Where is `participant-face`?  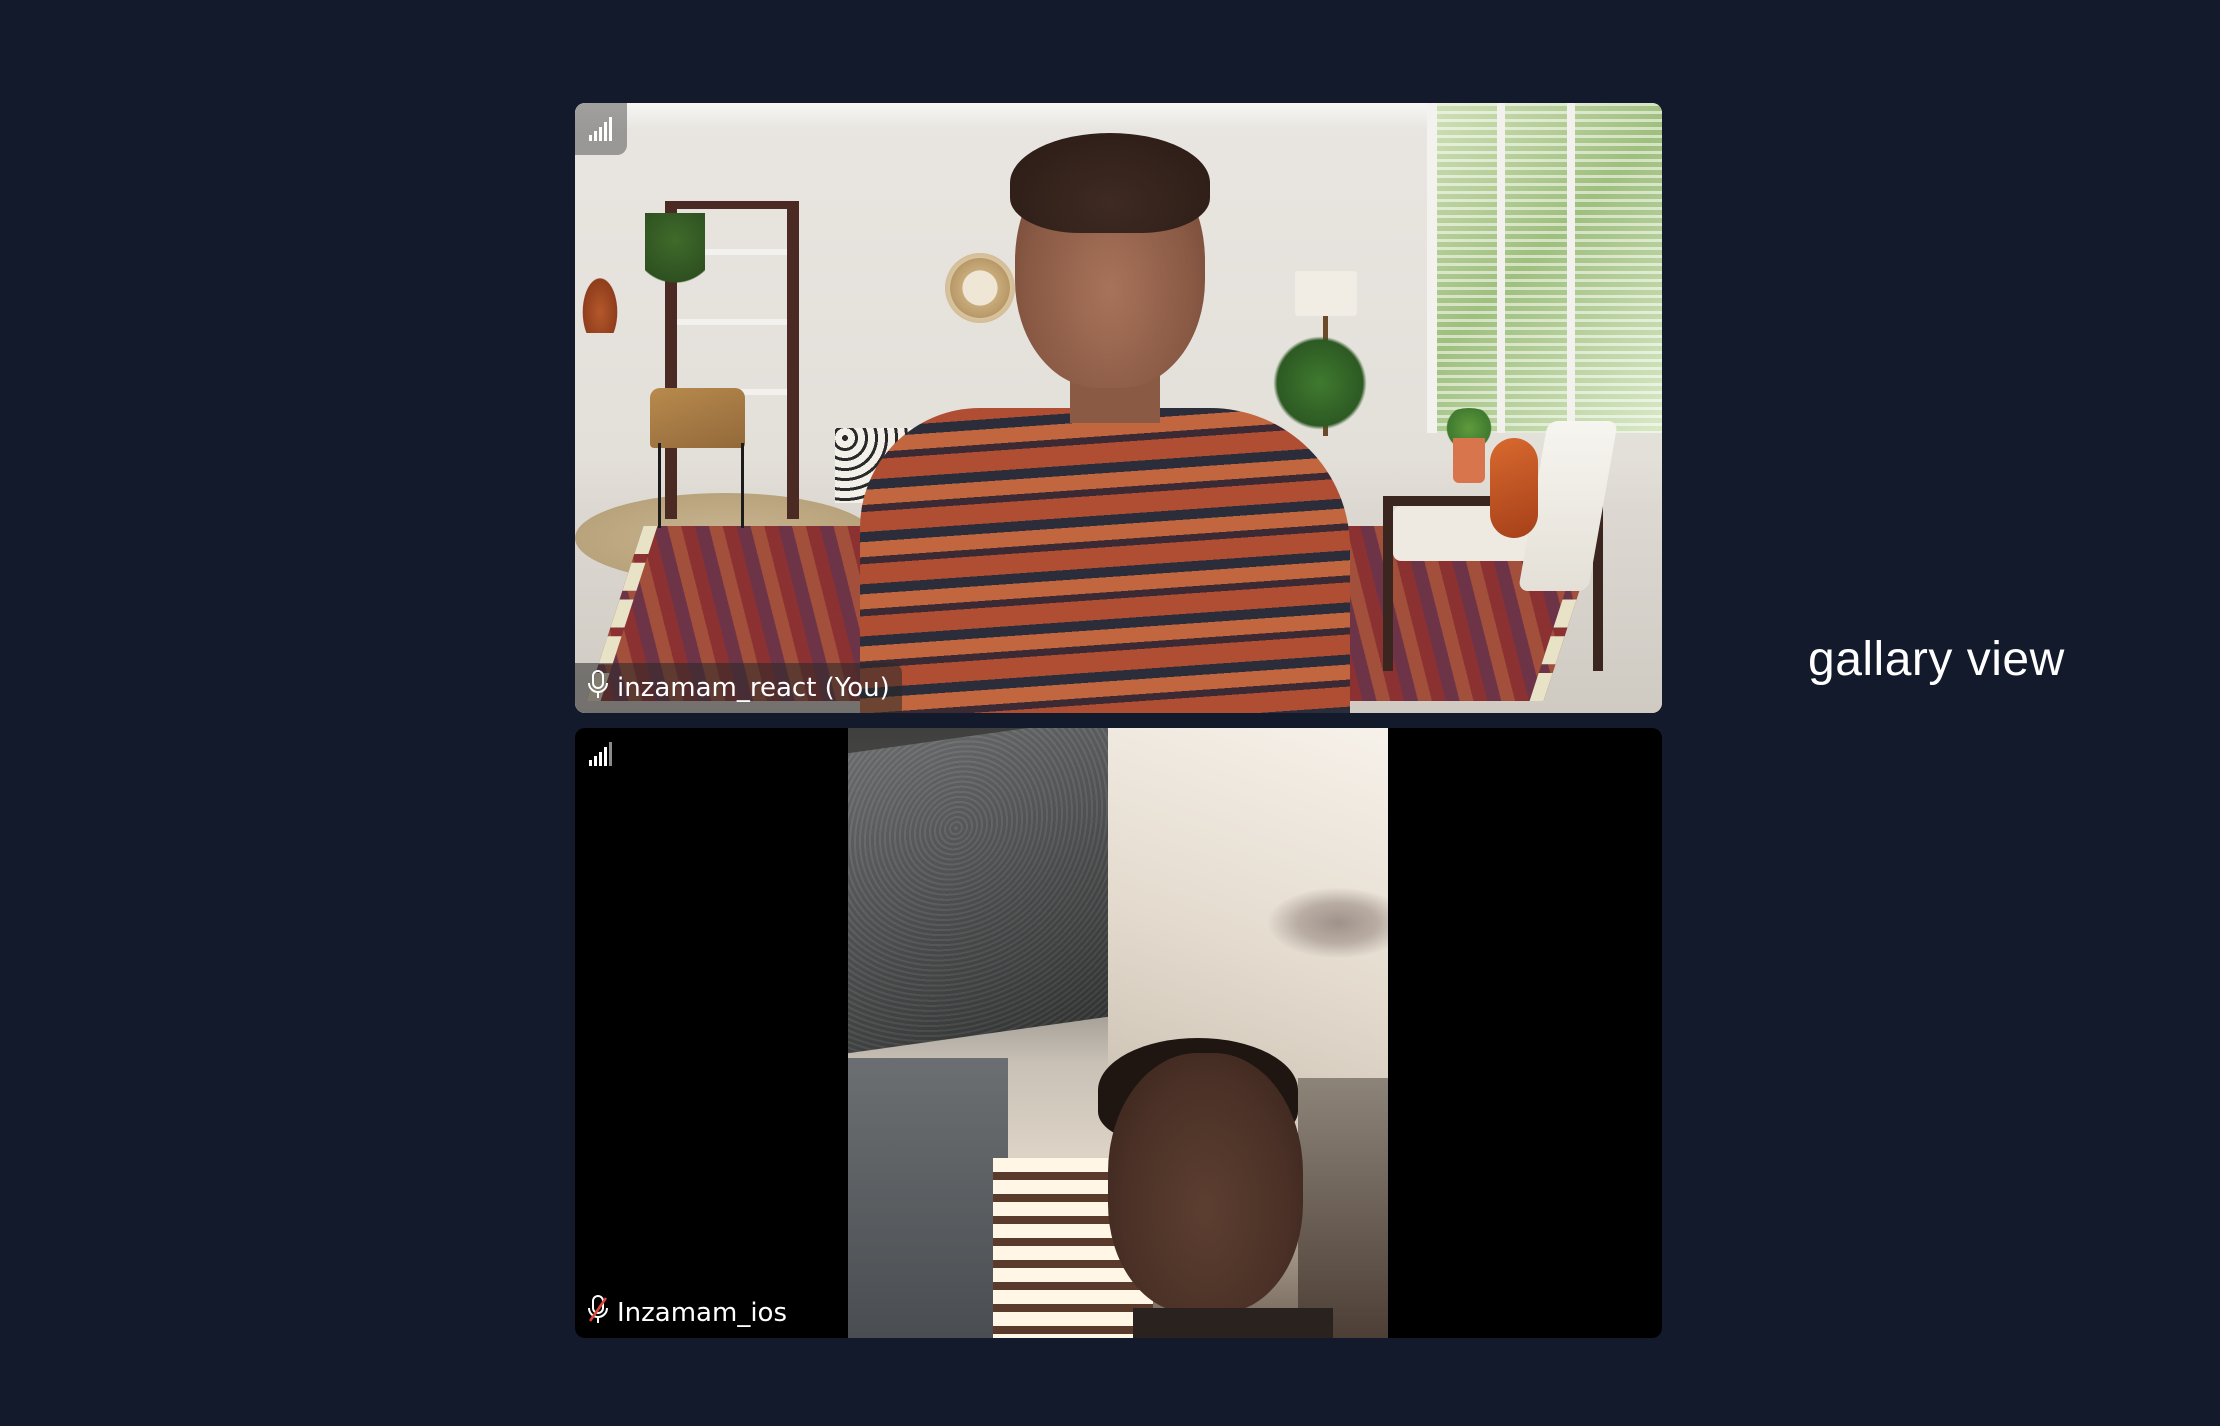
participant-face is located at coordinates (1205, 1183).